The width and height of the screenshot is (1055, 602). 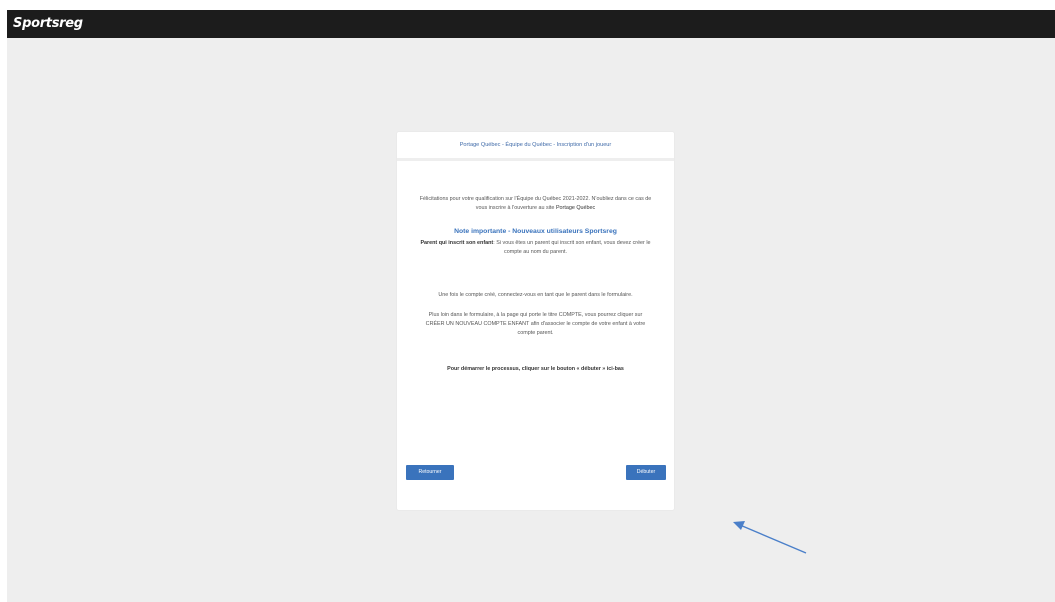 I want to click on intro-link-text: Portage Québec, so click(x=575, y=208).